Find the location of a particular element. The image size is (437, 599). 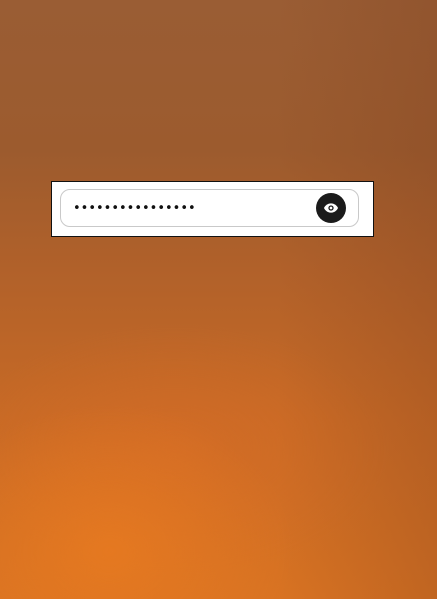

password-field is located at coordinates (209, 208).